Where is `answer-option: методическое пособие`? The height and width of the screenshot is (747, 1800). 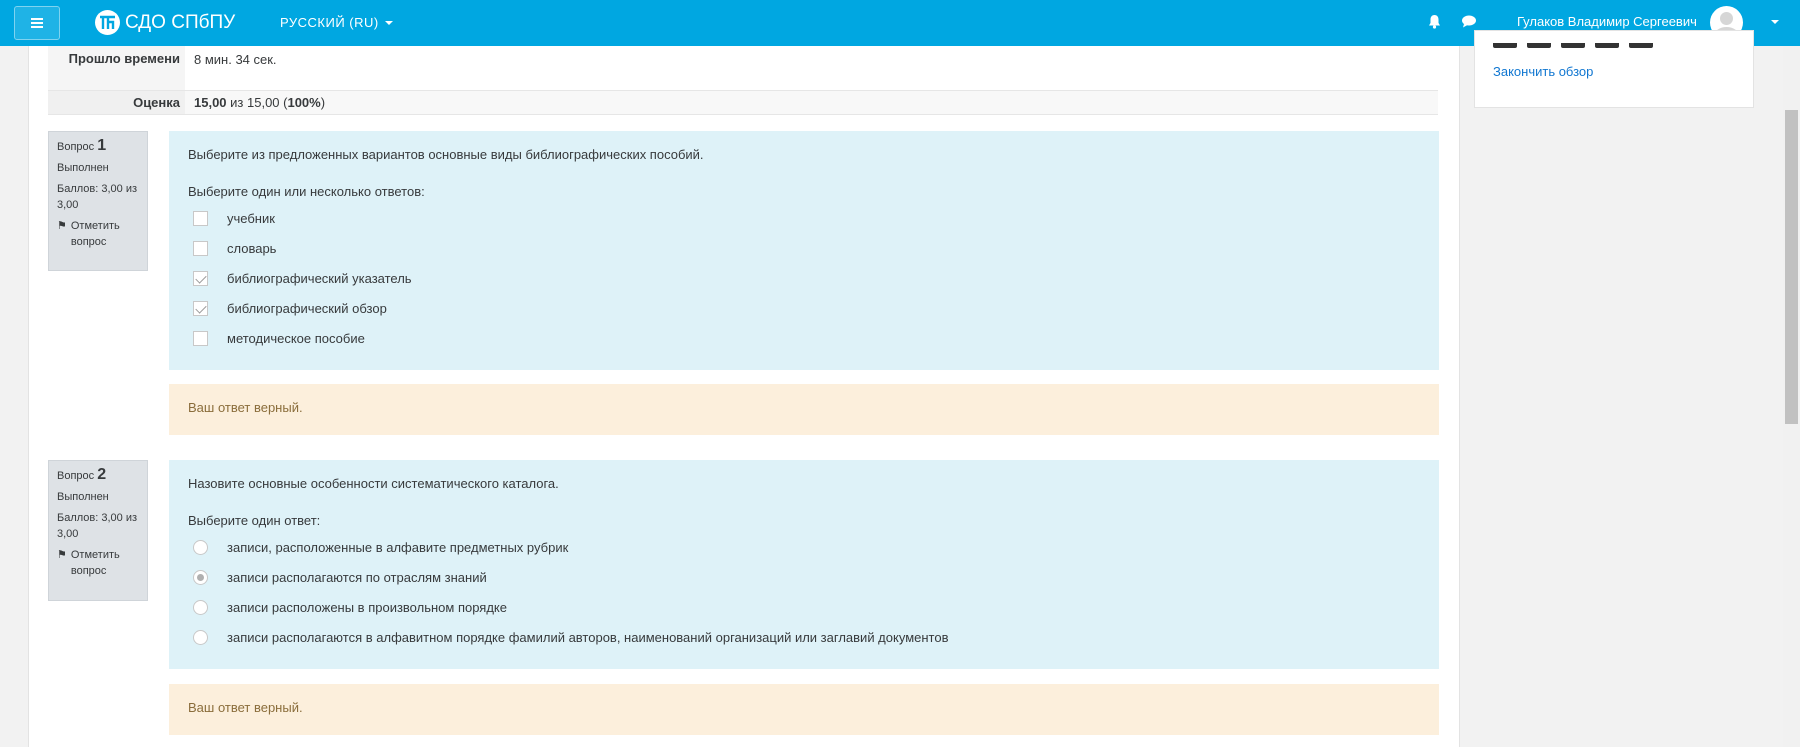
answer-option: методическое пособие is located at coordinates (804, 338).